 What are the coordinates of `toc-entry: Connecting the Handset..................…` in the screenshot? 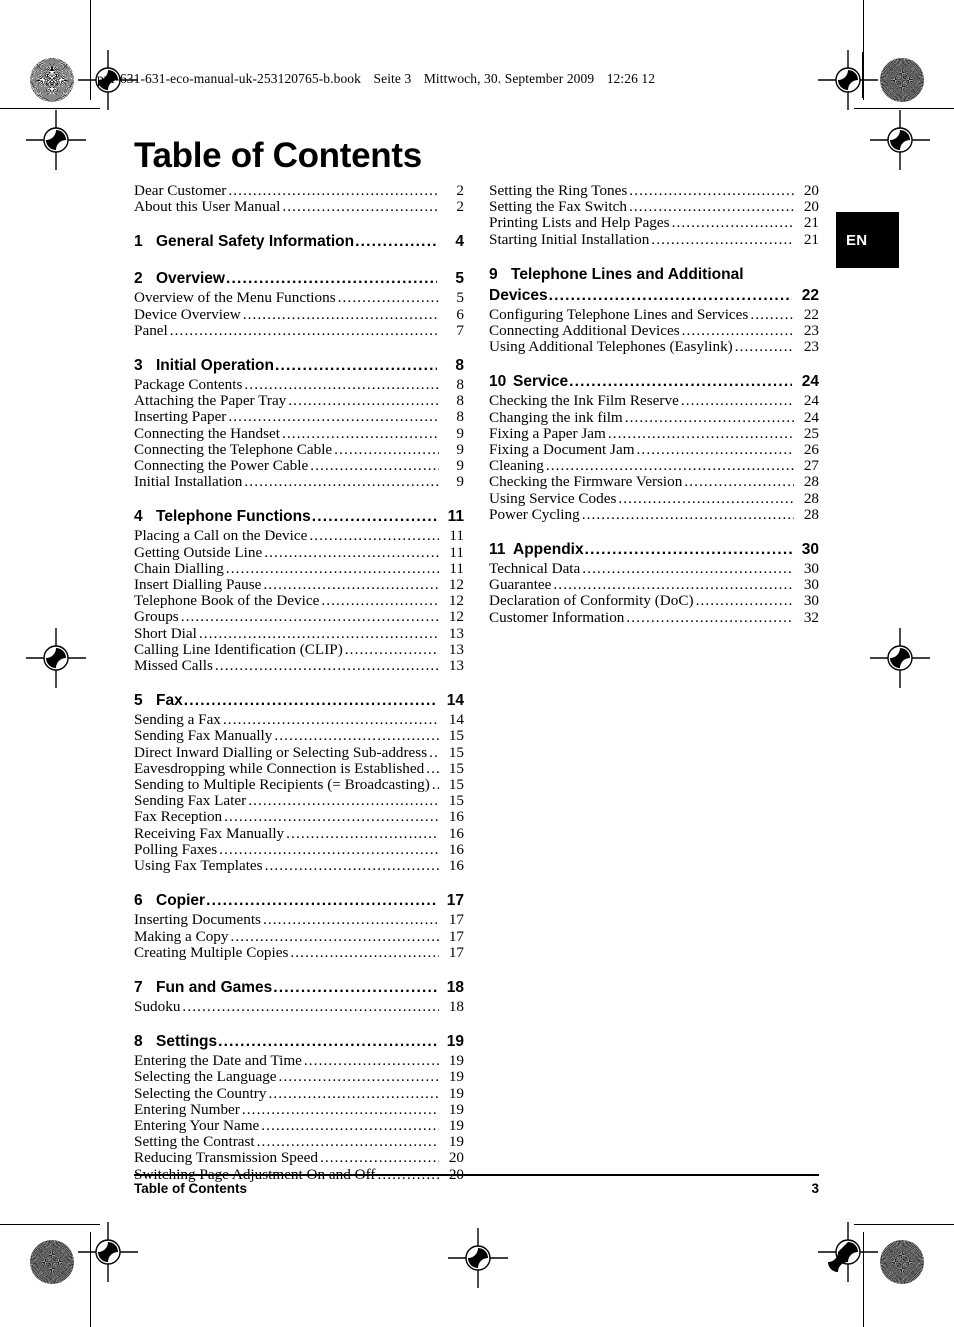 It's located at (299, 433).